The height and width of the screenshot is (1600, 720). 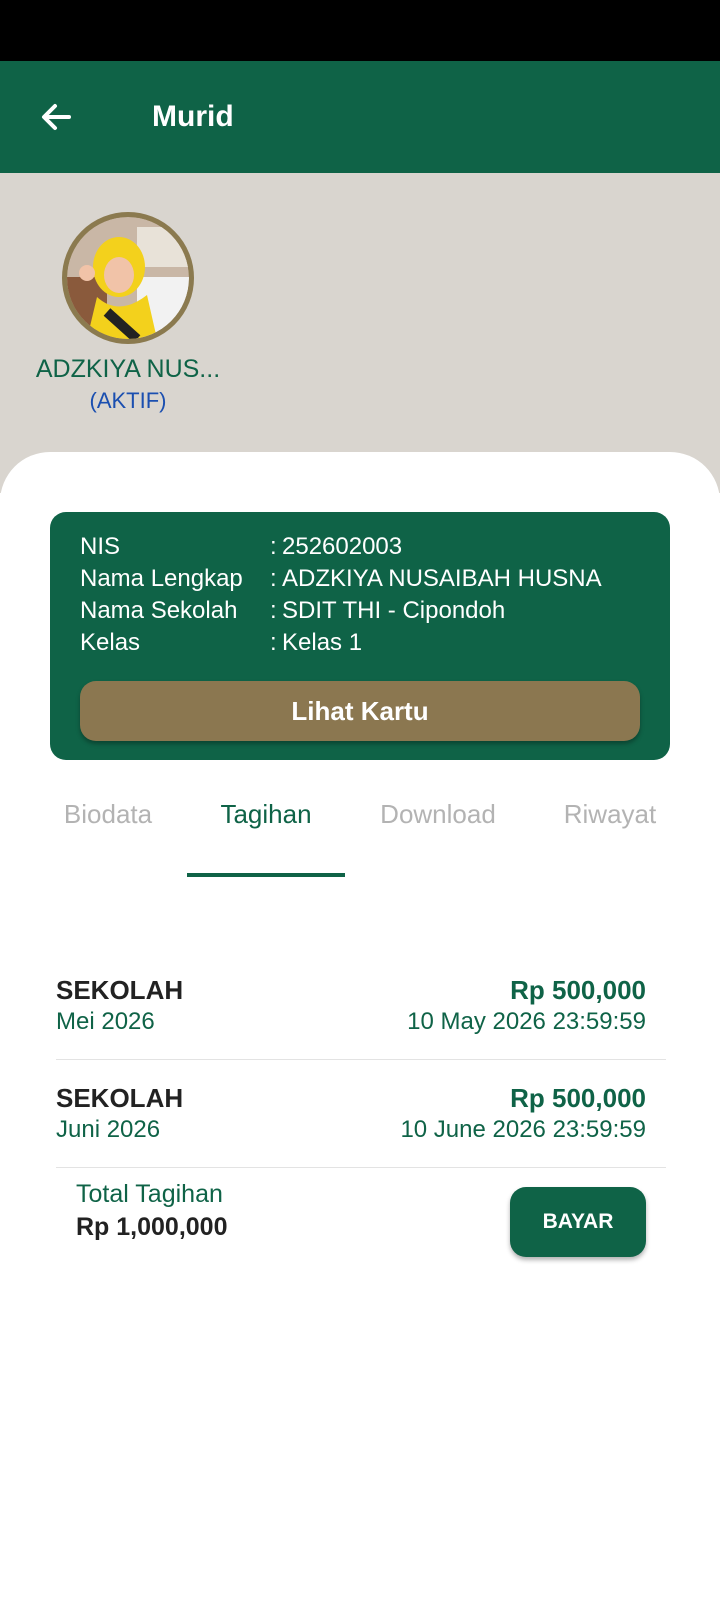 What do you see at coordinates (610, 832) in the screenshot?
I see `tab-riwayat: Riwayat` at bounding box center [610, 832].